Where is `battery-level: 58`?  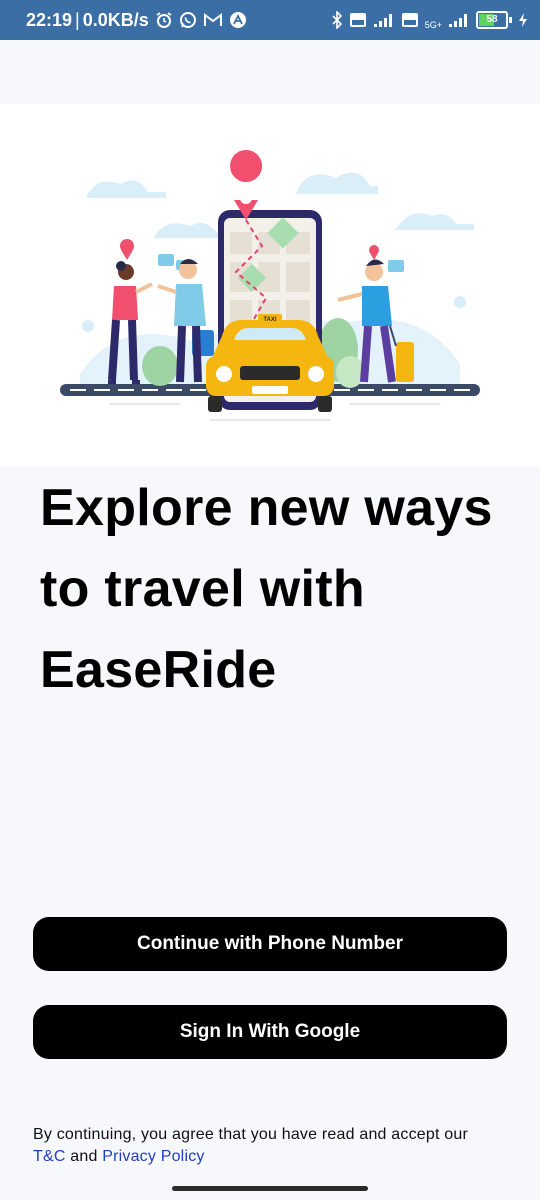
battery-level: 58 is located at coordinates (492, 19).